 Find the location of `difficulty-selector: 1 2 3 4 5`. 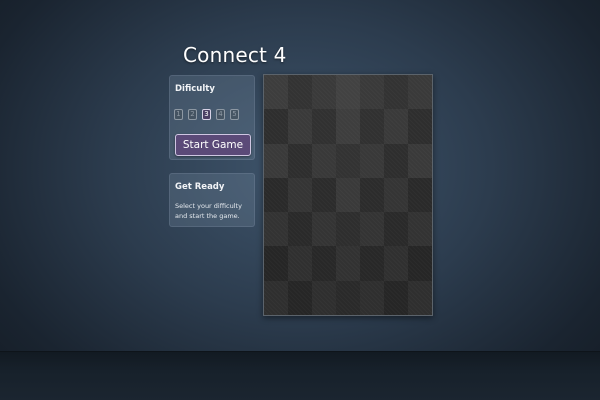

difficulty-selector: 1 2 3 4 5 is located at coordinates (206, 114).